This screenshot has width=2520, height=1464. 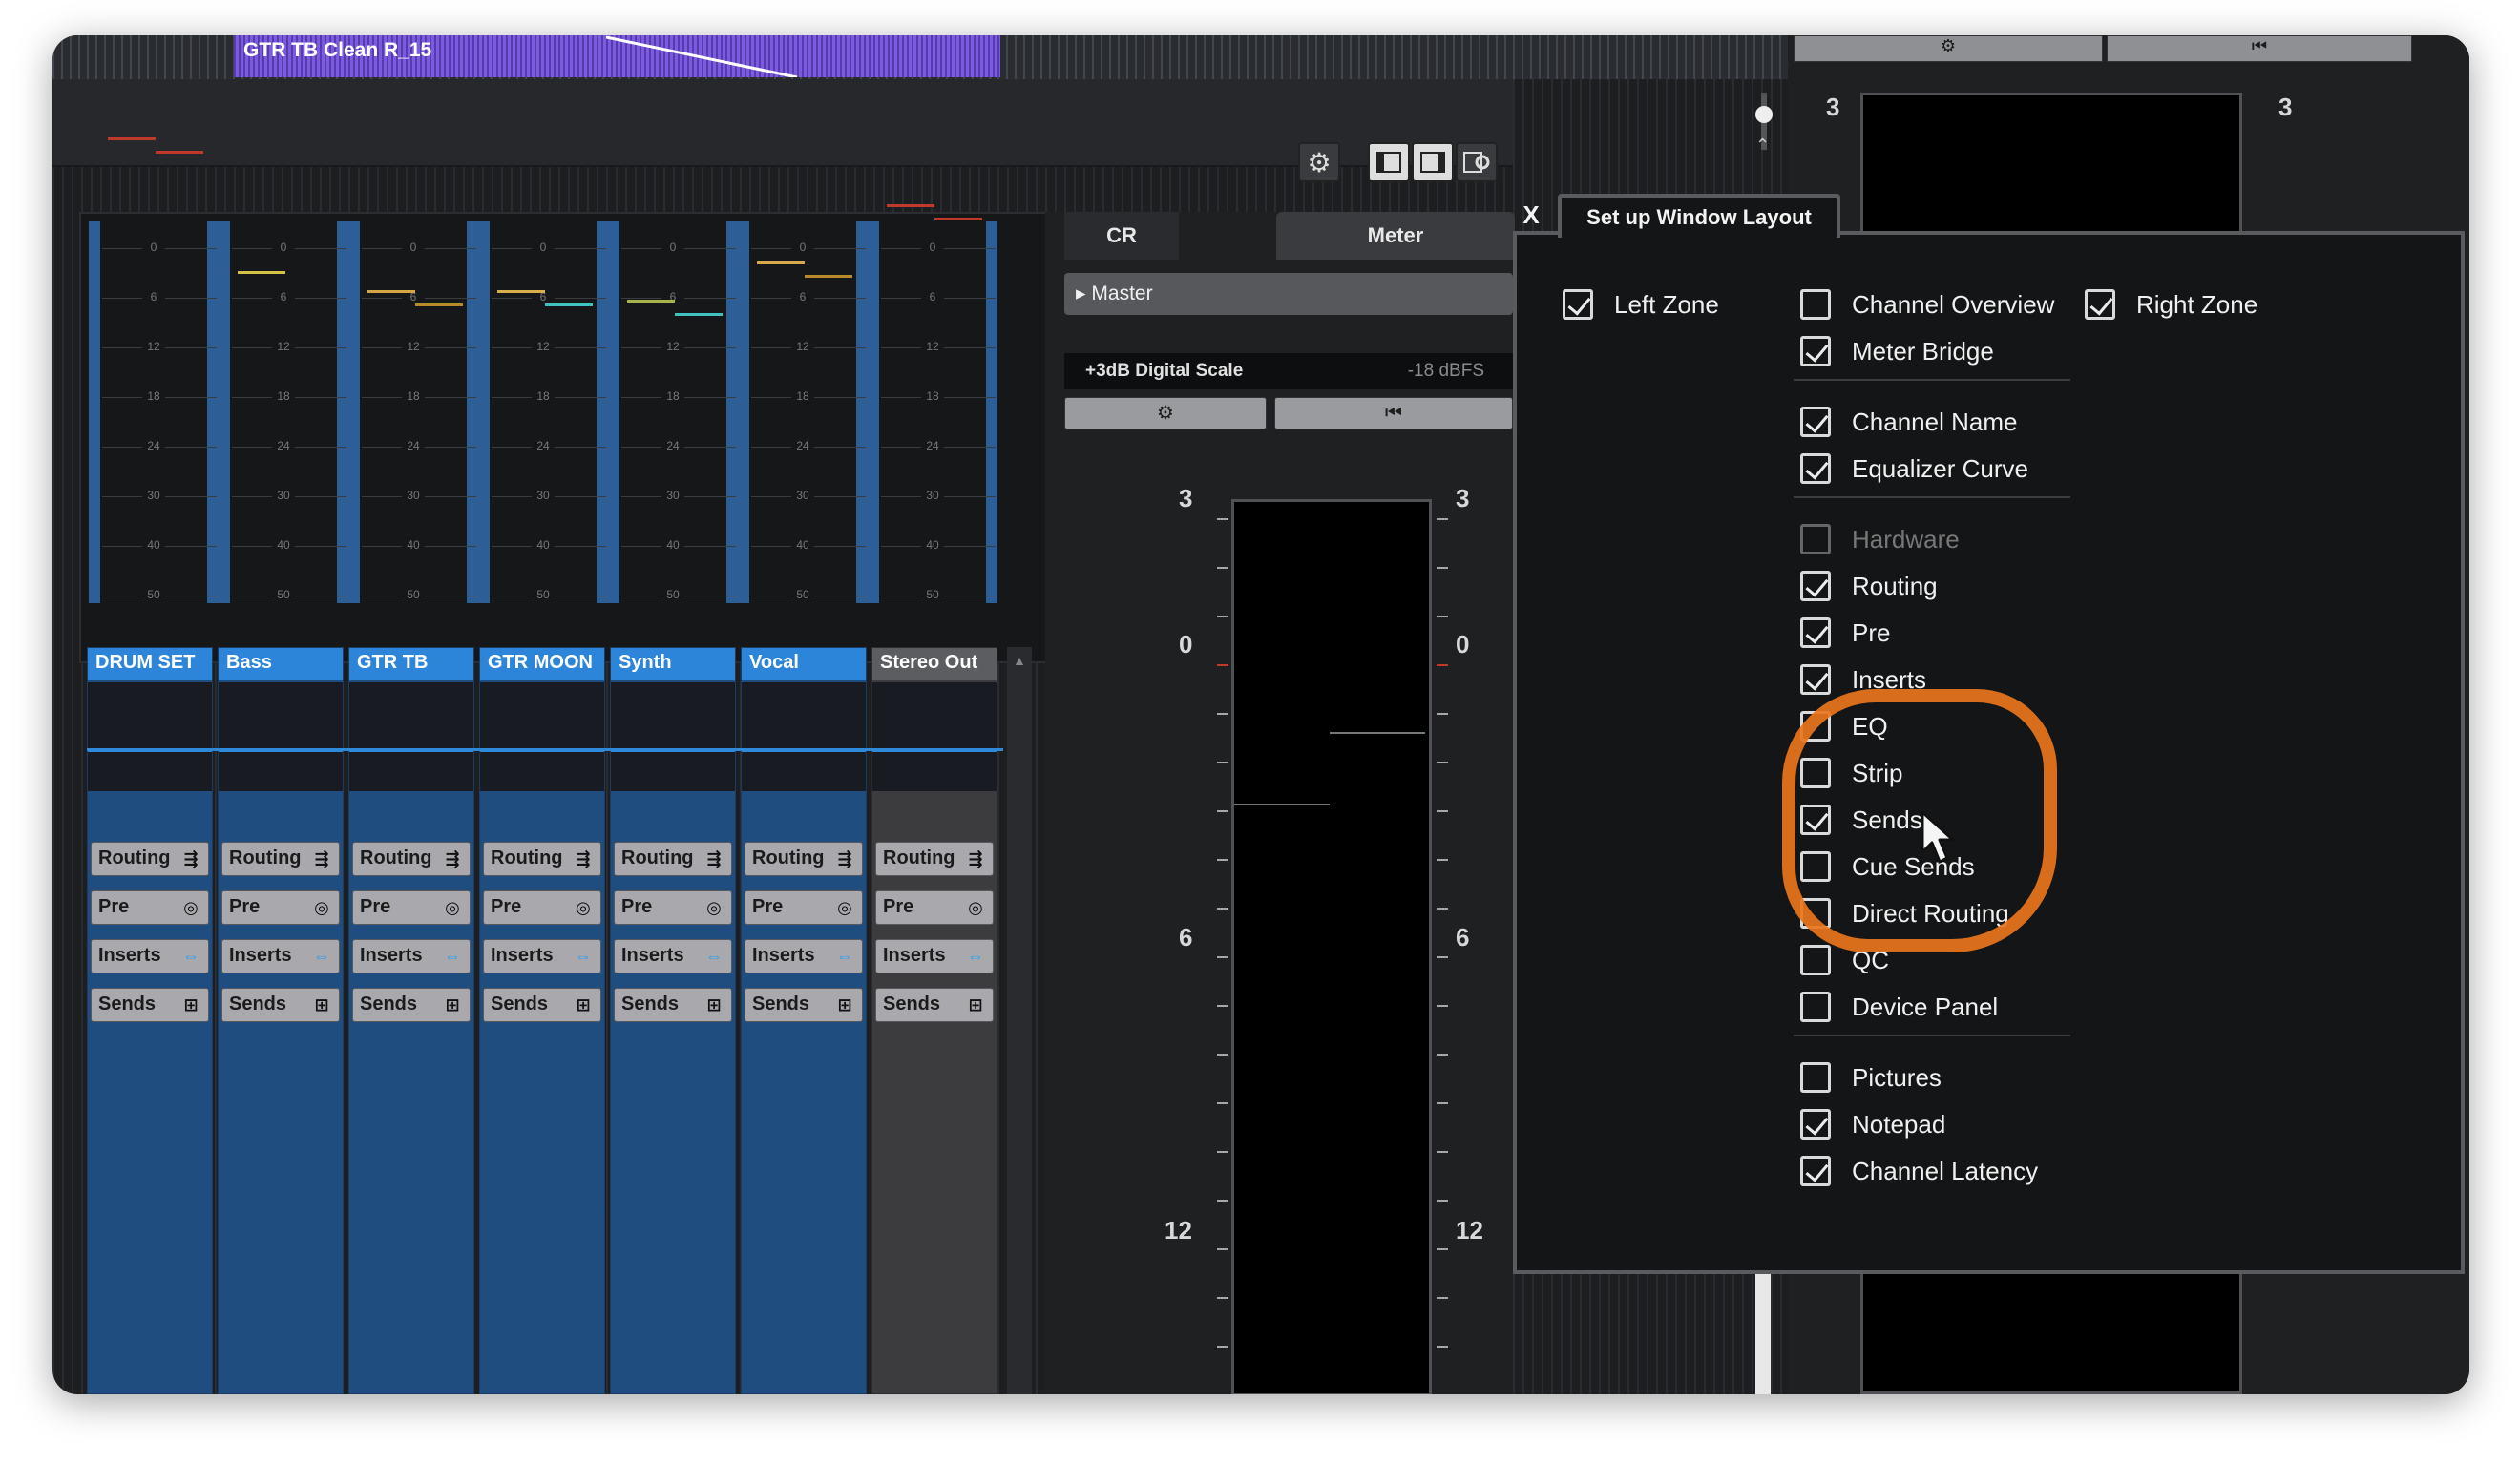 What do you see at coordinates (150, 664) in the screenshot?
I see `channel-name: DRUM SET` at bounding box center [150, 664].